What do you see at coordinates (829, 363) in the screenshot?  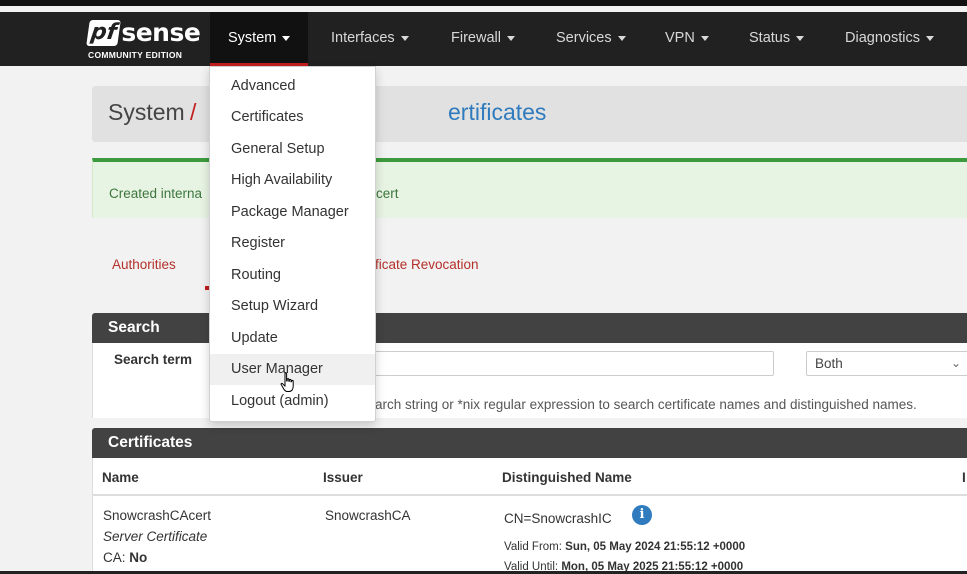 I see `search-scope-value: Both` at bounding box center [829, 363].